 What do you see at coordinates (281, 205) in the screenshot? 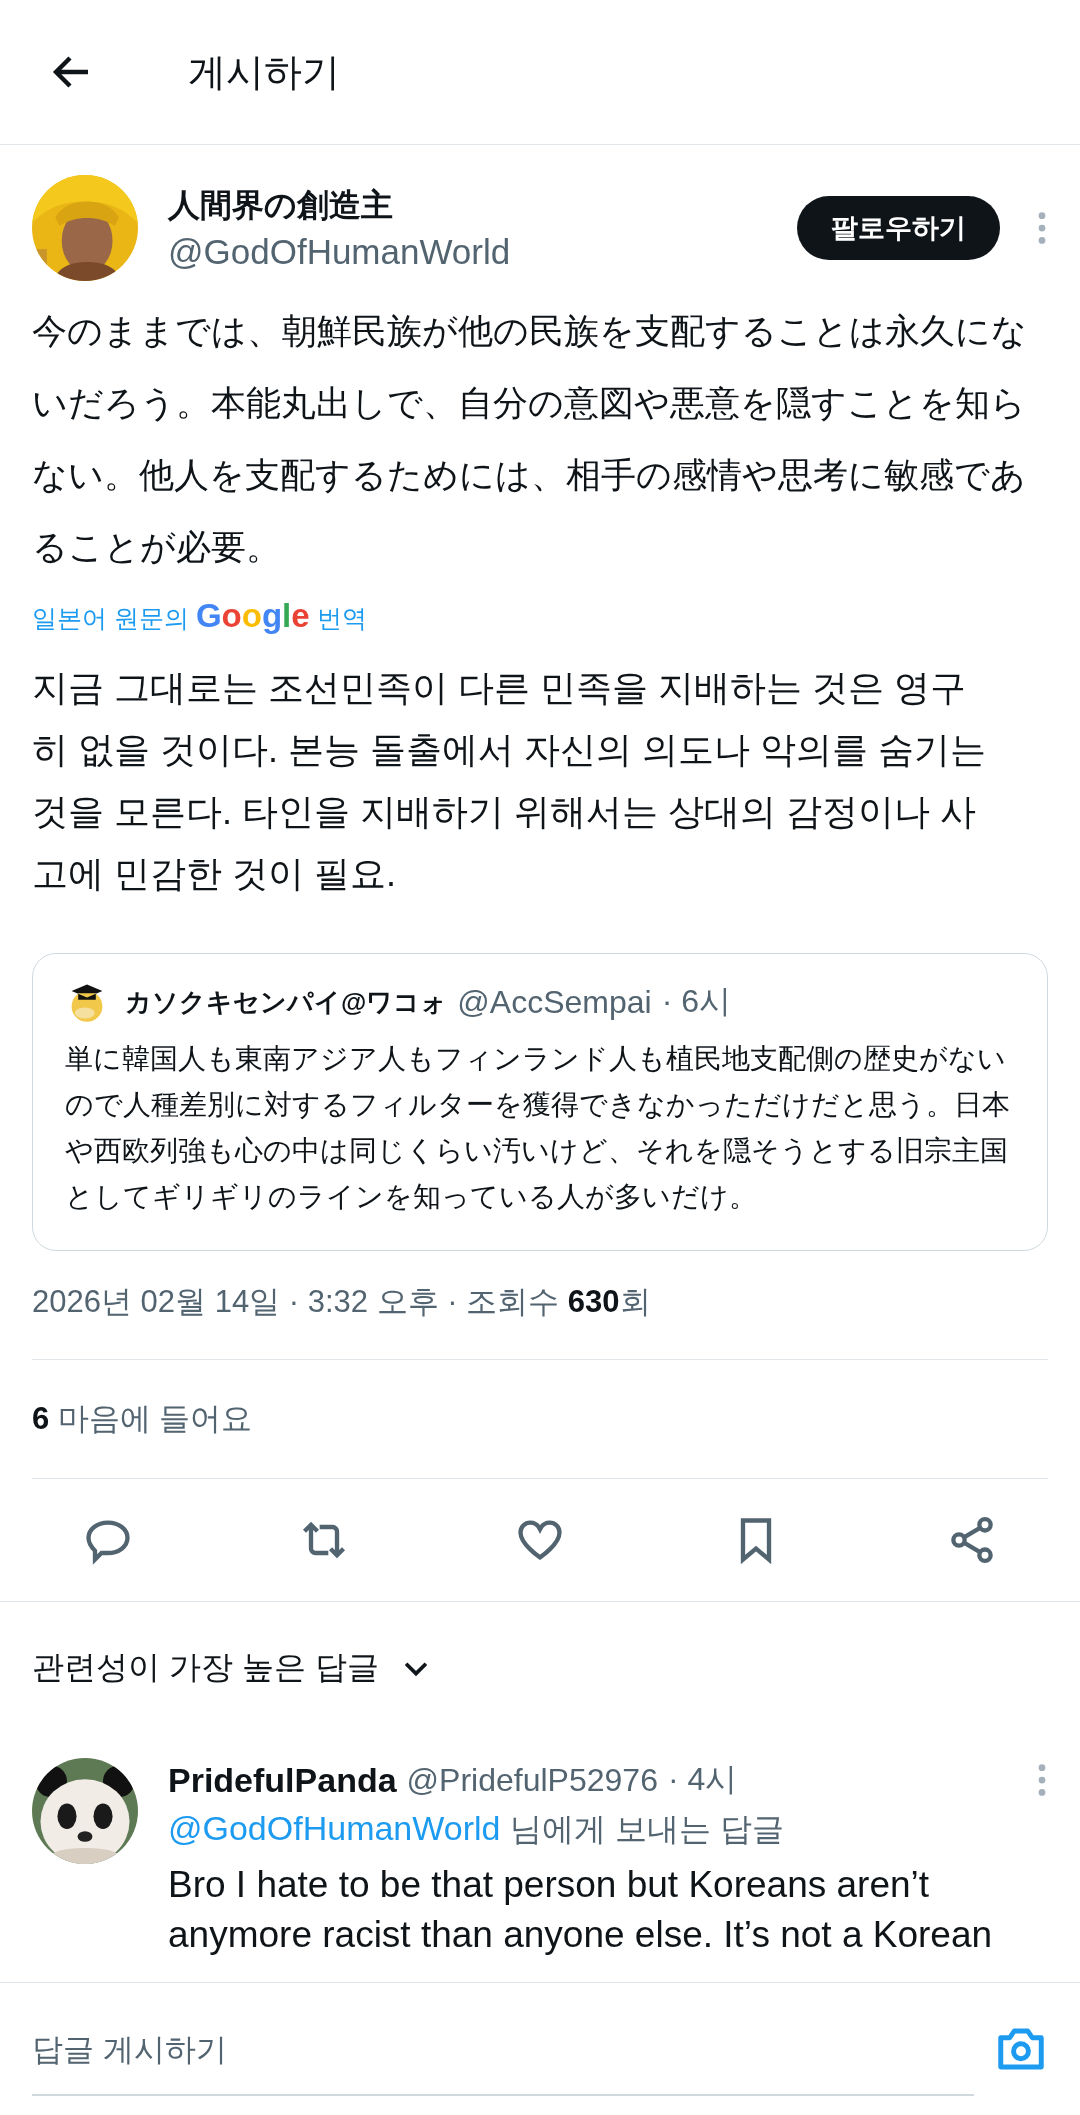
I see `author-name: 人間界の創造主` at bounding box center [281, 205].